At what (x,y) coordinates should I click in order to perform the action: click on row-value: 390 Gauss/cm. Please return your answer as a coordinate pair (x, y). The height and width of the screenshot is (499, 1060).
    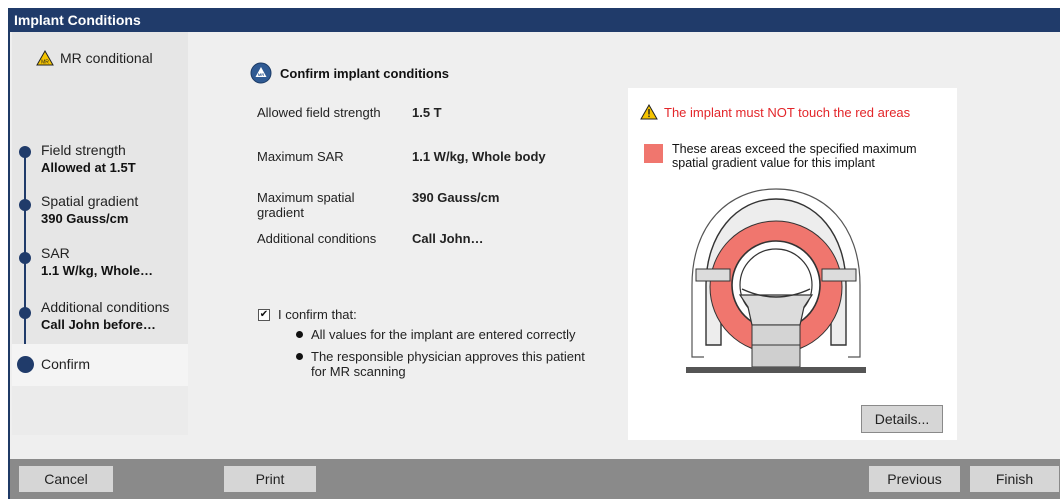
    Looking at the image, I should click on (456, 197).